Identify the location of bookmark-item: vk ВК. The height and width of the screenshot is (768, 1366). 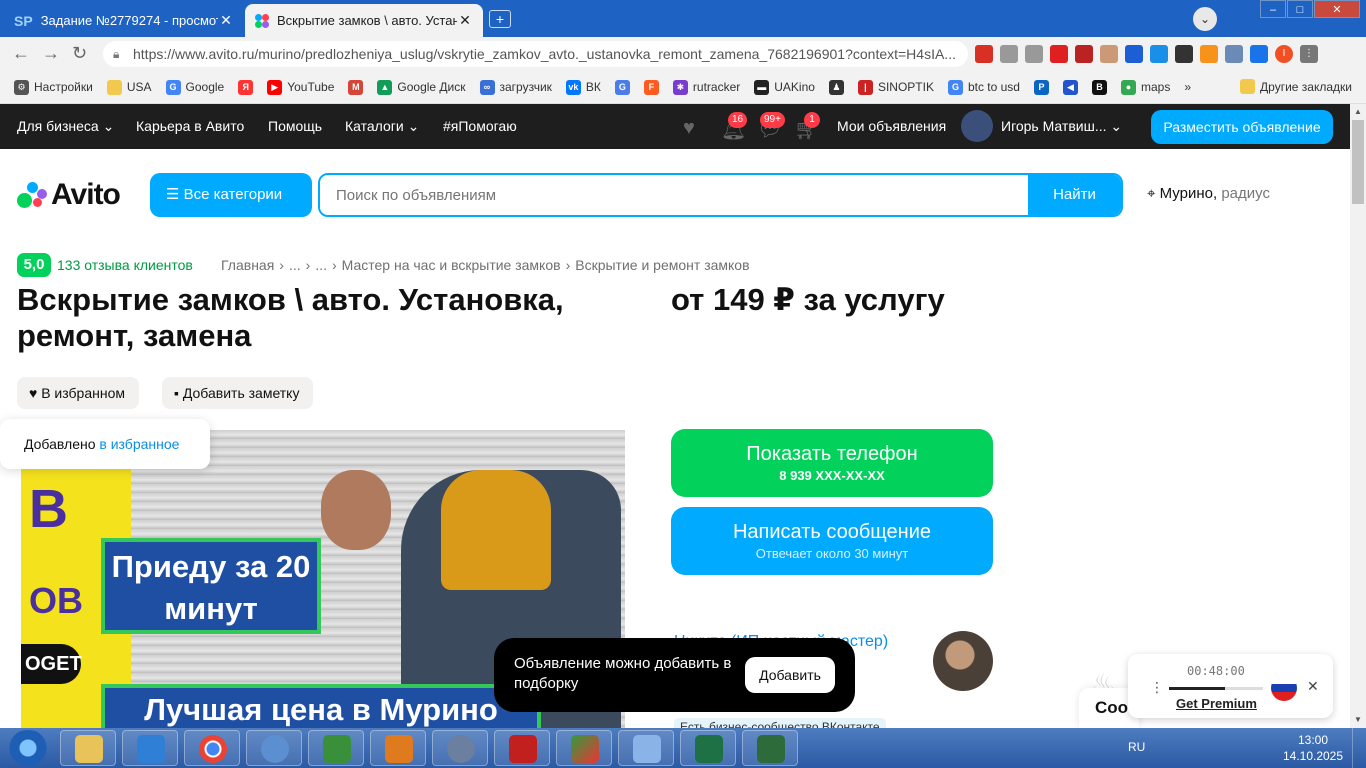
(583, 87).